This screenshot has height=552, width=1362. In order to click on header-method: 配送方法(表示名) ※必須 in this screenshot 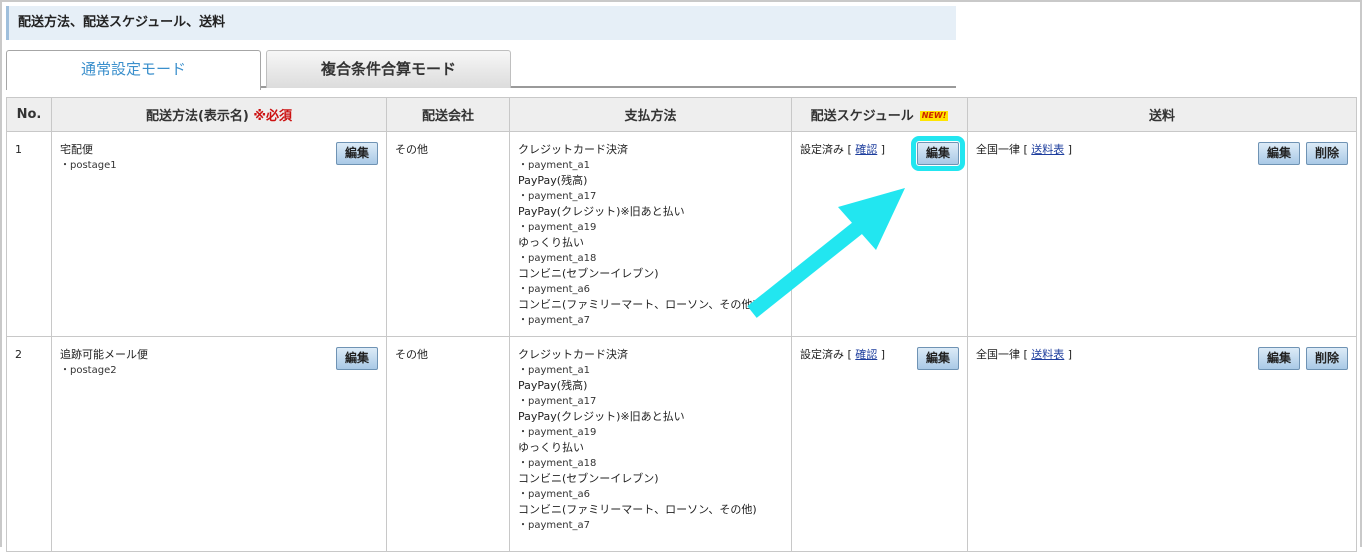, I will do `click(219, 114)`.